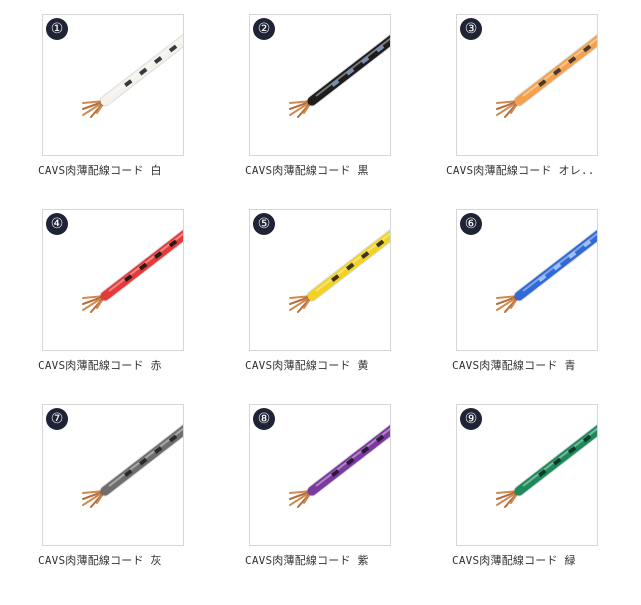 The image size is (641, 605). I want to click on number-badge: ⑧, so click(264, 419).